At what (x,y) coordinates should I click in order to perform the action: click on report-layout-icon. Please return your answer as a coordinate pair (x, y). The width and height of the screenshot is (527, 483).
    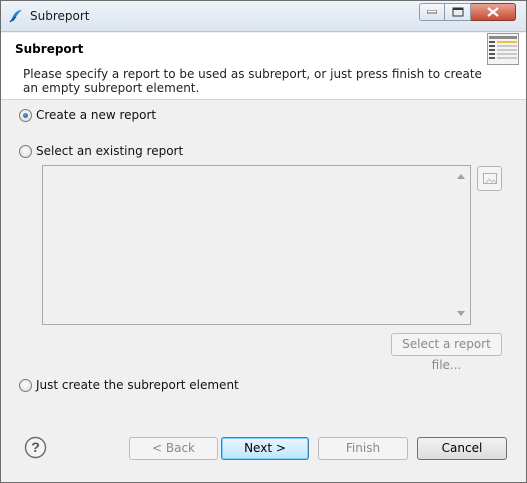
    Looking at the image, I should click on (503, 49).